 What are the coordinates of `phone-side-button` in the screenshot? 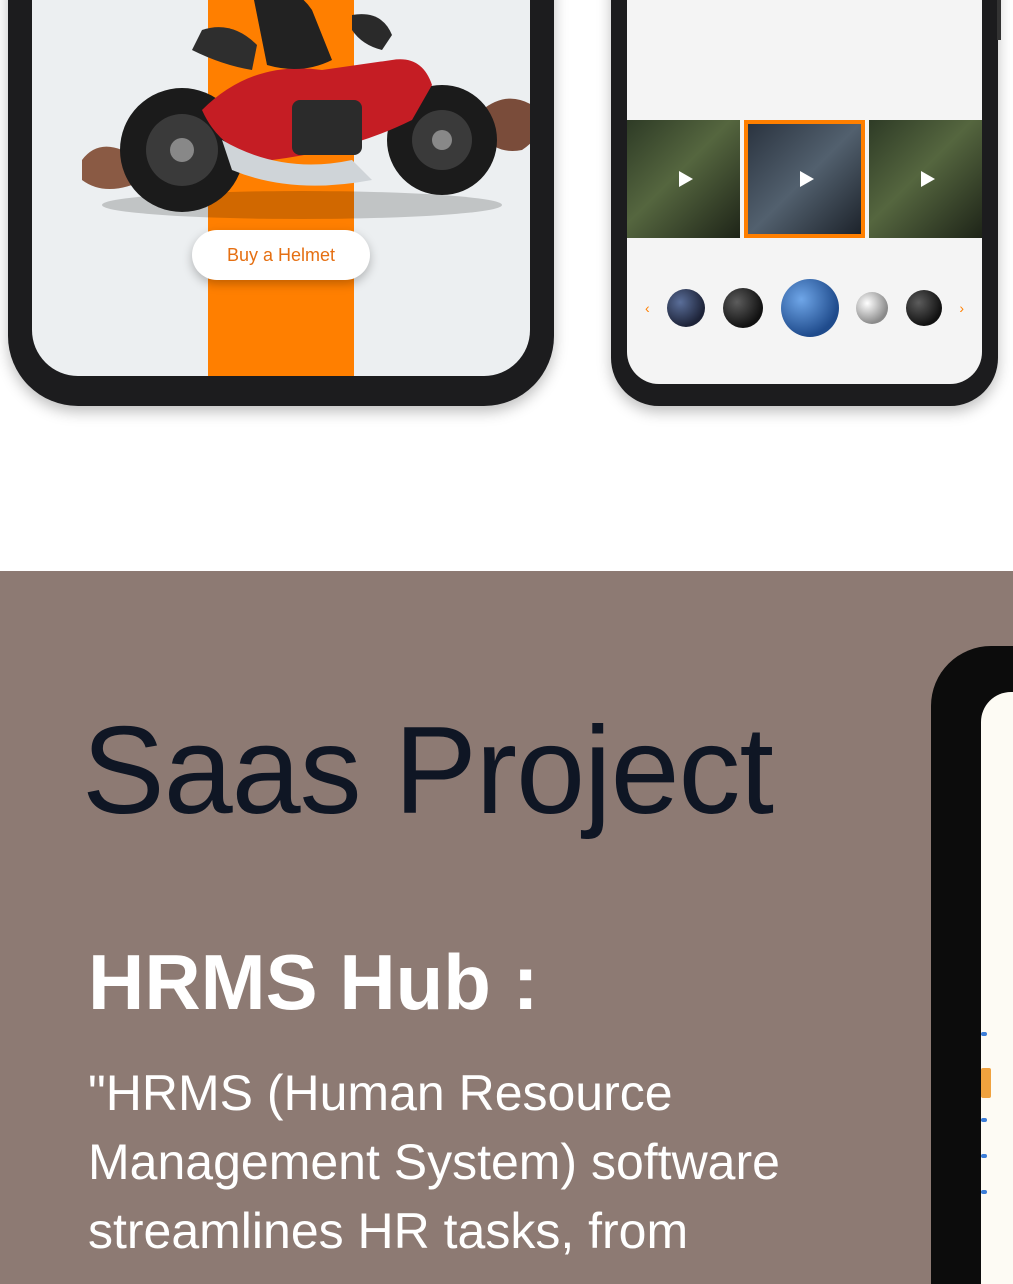 It's located at (999, 20).